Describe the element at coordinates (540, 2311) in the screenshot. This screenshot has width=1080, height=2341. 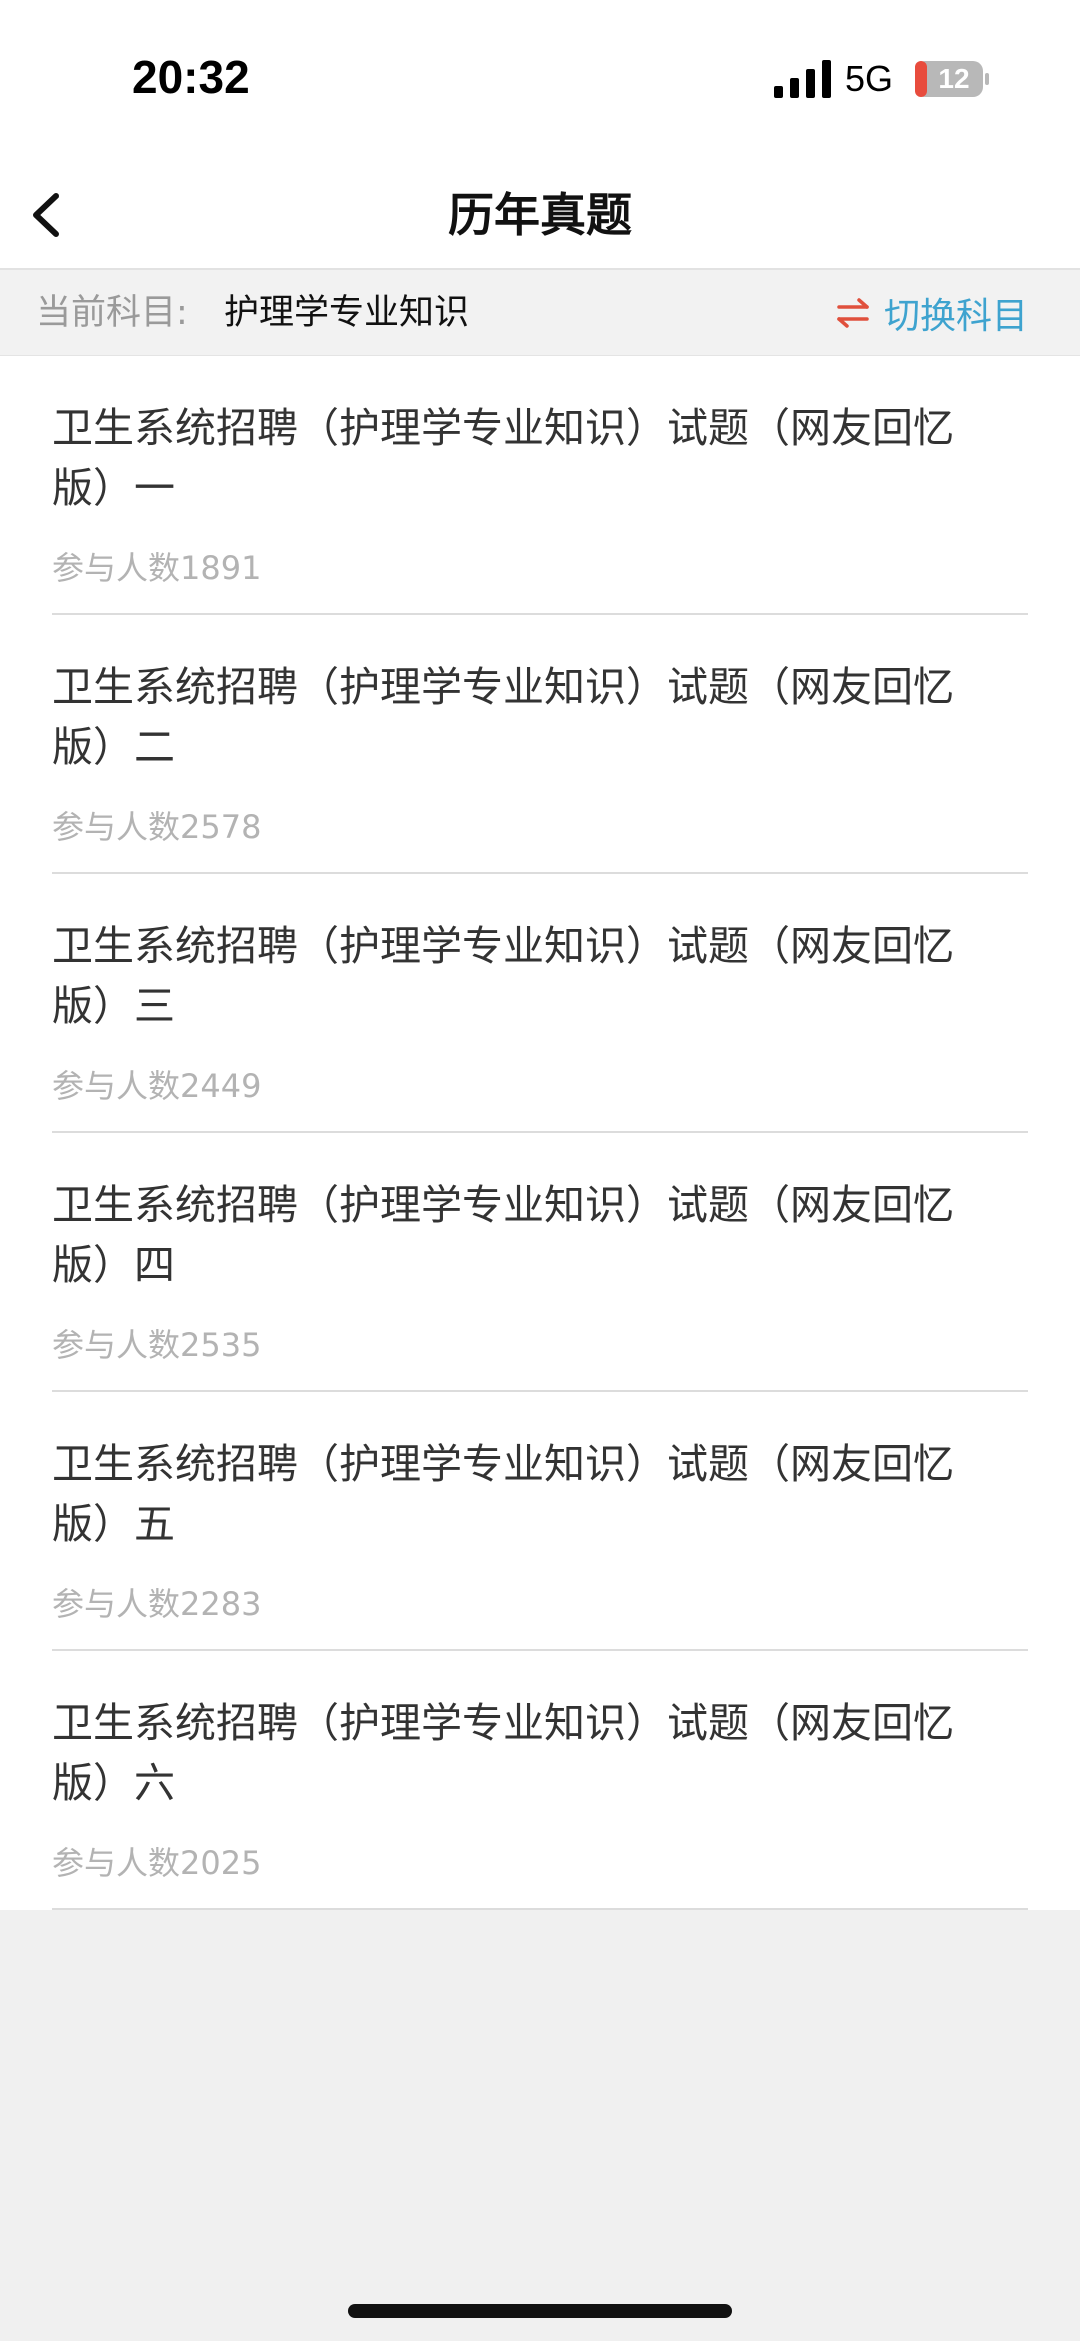
I see `home-indicator` at that location.